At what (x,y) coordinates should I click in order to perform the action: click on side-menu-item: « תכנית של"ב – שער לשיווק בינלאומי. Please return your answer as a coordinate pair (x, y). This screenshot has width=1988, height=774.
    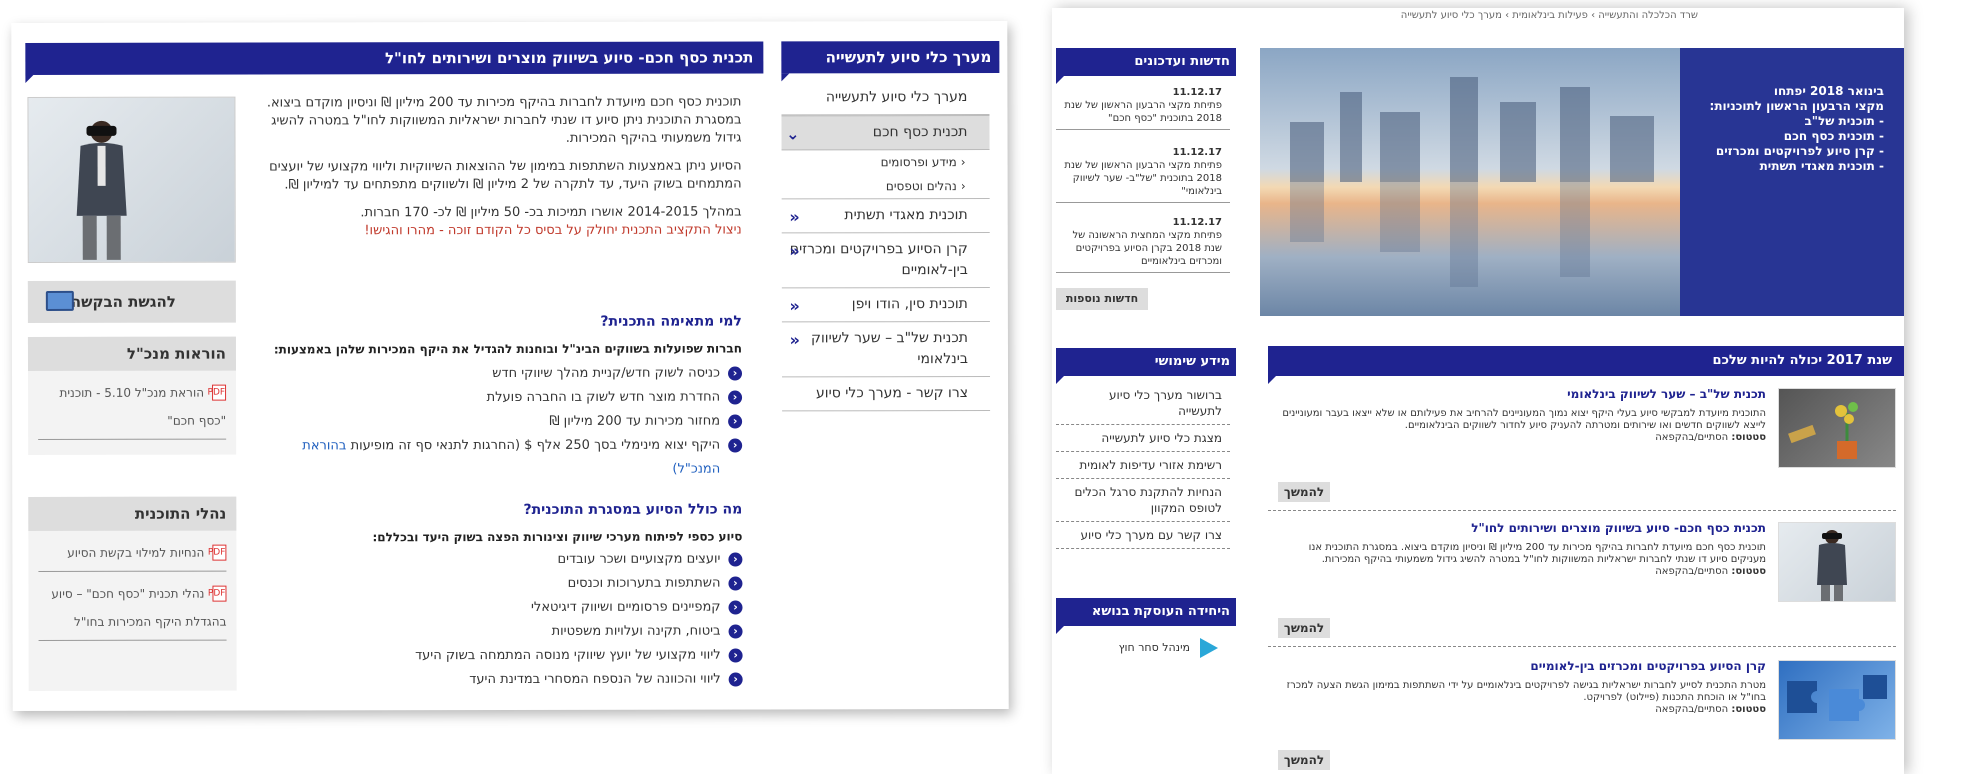
    Looking at the image, I should click on (886, 349).